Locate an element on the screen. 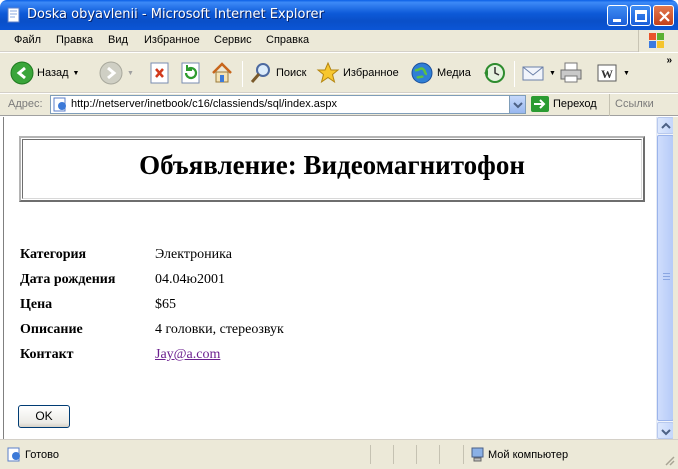 This screenshot has height=469, width=678. field-key-description: Описание is located at coordinates (51, 329).